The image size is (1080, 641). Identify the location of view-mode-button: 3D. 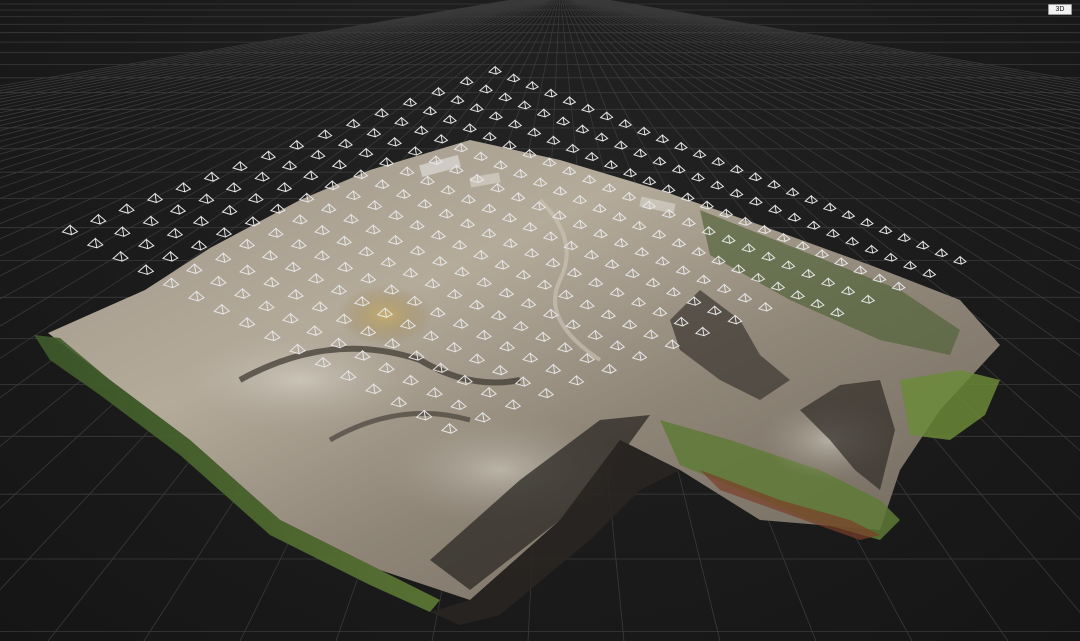
(1060, 9).